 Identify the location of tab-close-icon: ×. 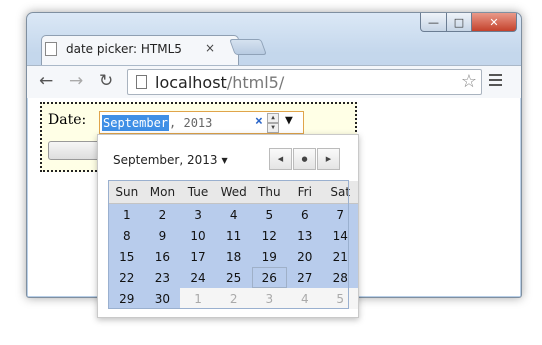
(210, 48).